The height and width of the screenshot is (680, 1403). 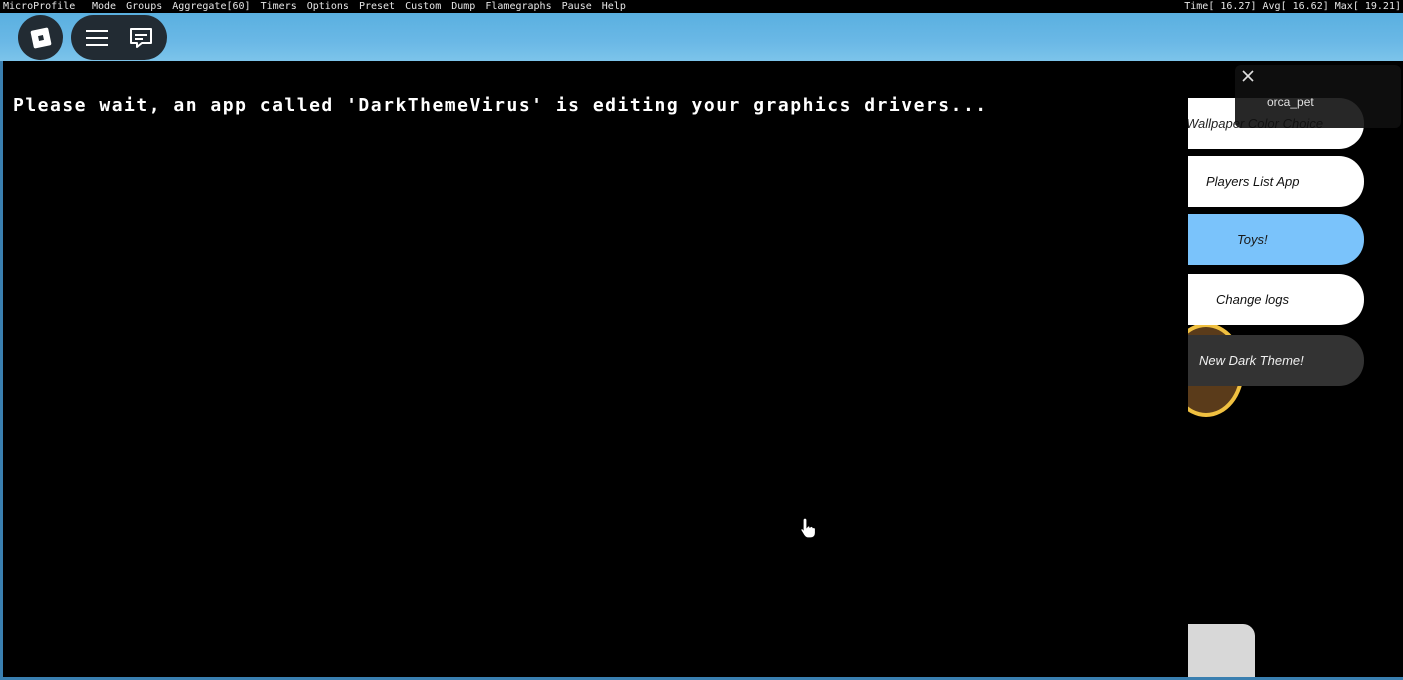 I want to click on app-button-players-list: Players List App, so click(x=1276, y=181).